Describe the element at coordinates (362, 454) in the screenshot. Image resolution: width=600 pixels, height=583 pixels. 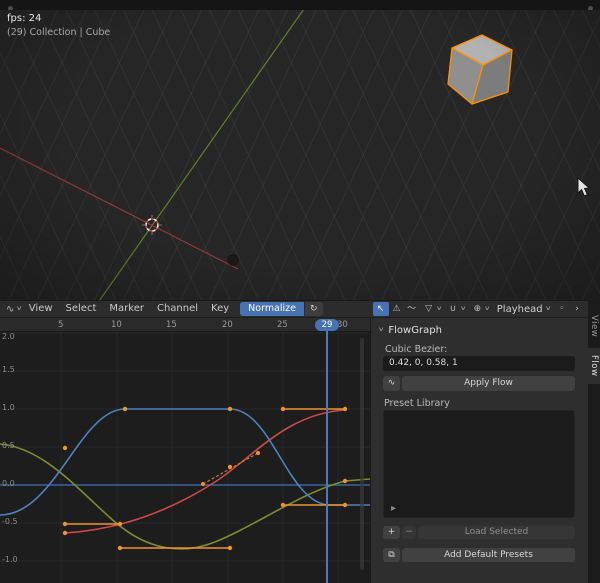
I see `graph-scrollbar` at that location.